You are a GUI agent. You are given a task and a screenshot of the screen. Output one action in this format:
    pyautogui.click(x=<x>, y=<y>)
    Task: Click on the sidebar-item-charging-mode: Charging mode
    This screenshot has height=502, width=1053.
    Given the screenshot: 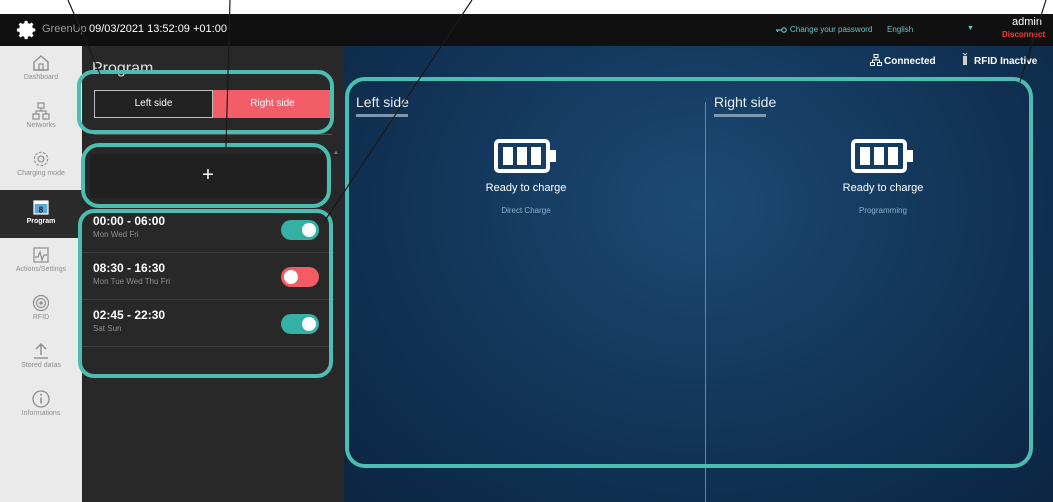 What is the action you would take?
    pyautogui.click(x=41, y=166)
    